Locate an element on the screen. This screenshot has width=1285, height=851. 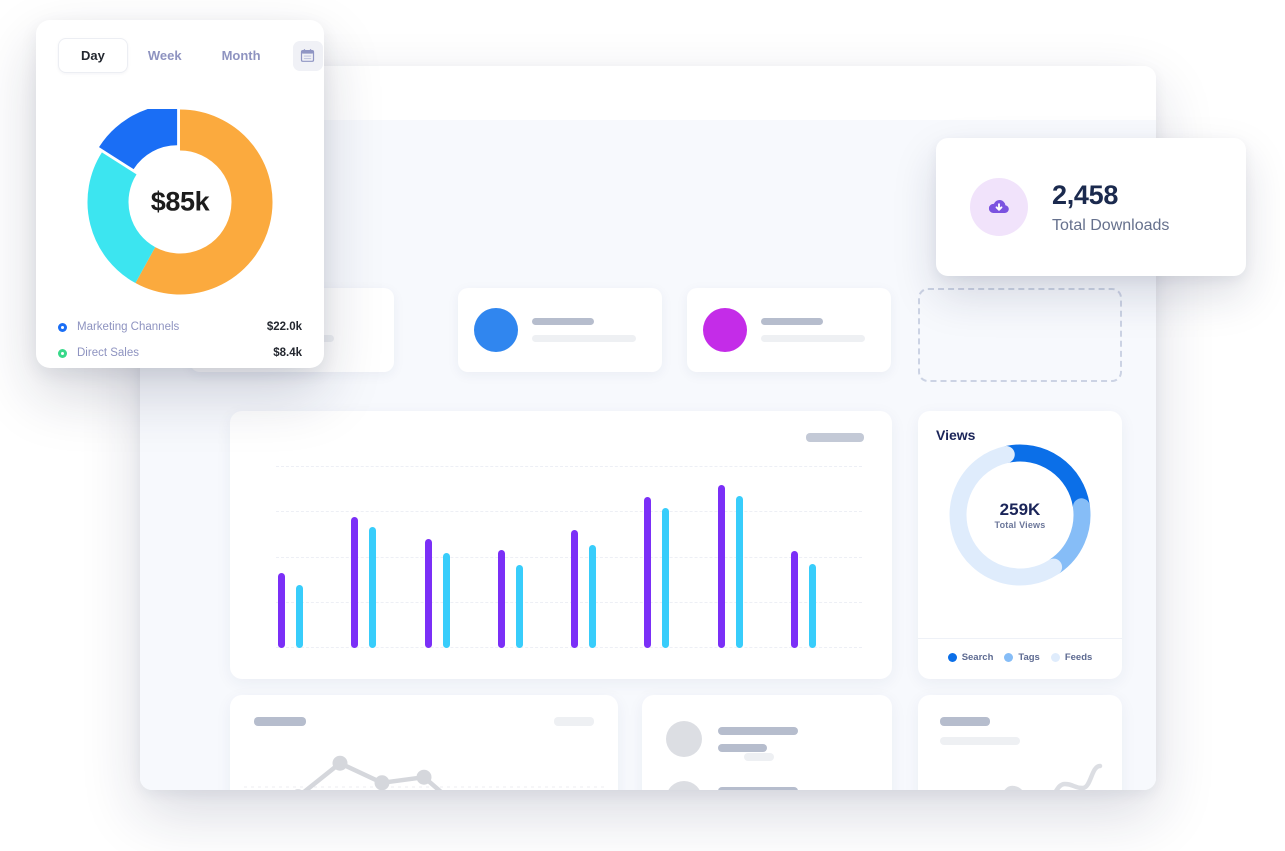
line-chart-skeleton-card is located at coordinates (424, 742).